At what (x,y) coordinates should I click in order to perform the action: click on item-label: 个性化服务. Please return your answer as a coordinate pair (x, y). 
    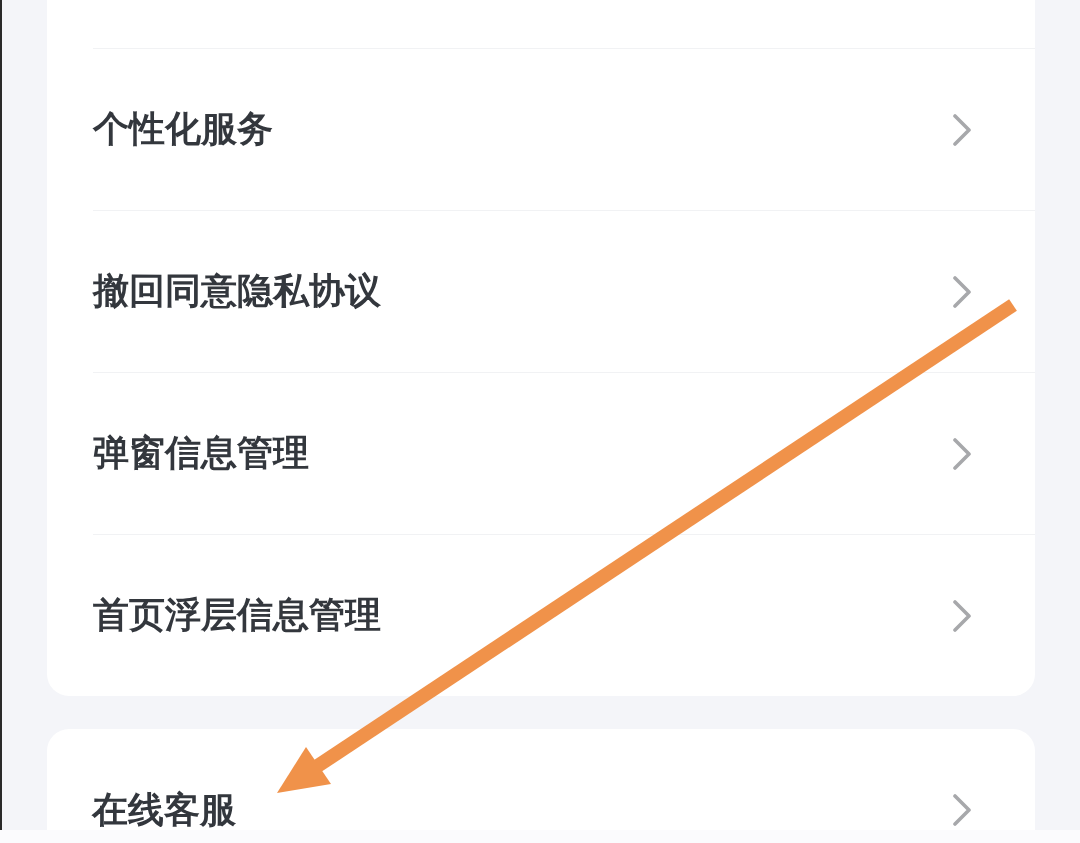
    Looking at the image, I should click on (183, 129).